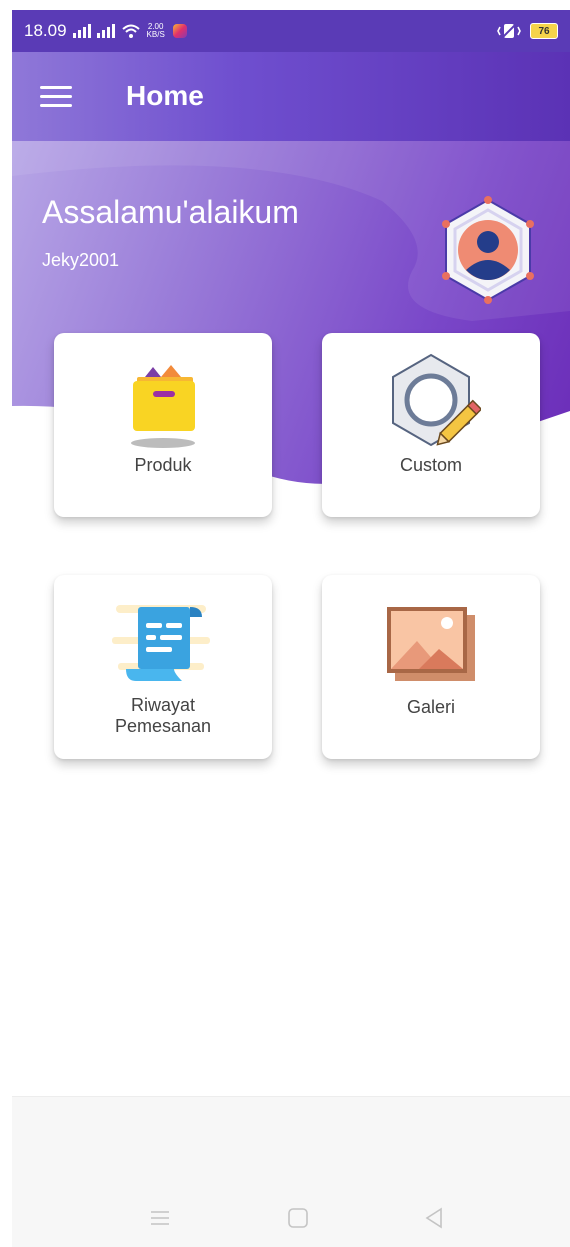  I want to click on menu-label-pemesanan: Pemesanan, so click(163, 726).